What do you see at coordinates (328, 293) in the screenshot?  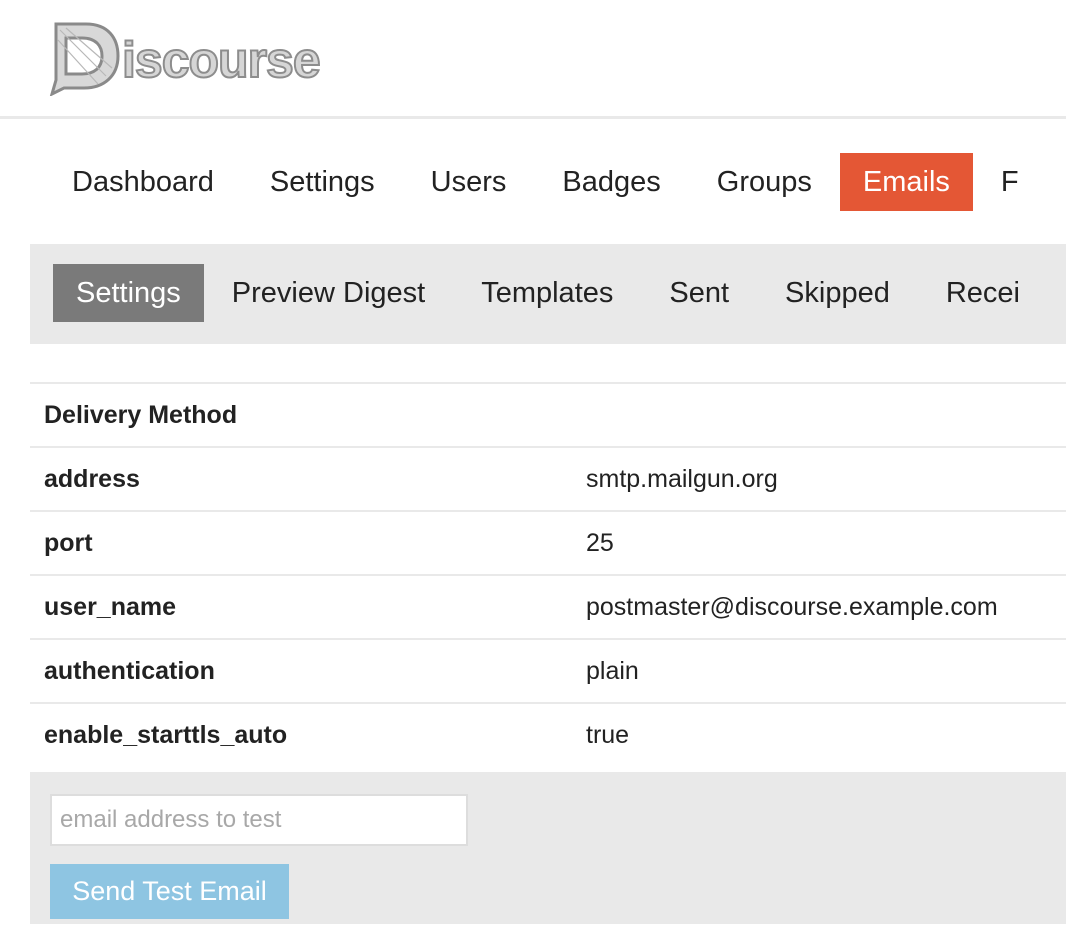 I see `sub-tab-preview-digest: Preview Digest` at bounding box center [328, 293].